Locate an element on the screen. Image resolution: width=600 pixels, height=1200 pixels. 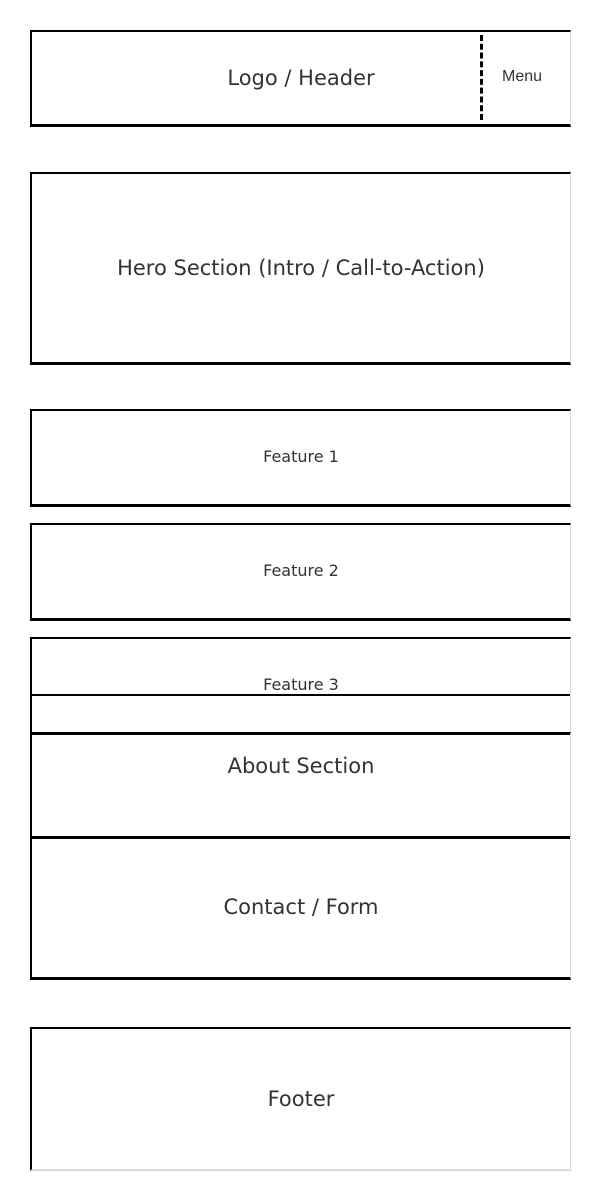
about-block: About Section is located at coordinates (300, 785).